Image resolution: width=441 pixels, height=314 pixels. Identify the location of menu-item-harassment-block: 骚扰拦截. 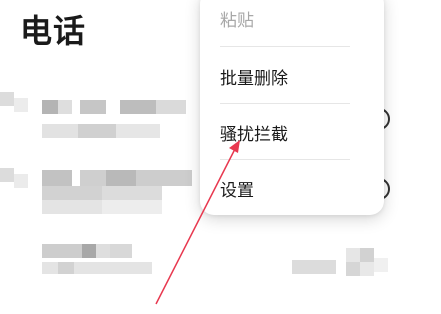
(254, 132).